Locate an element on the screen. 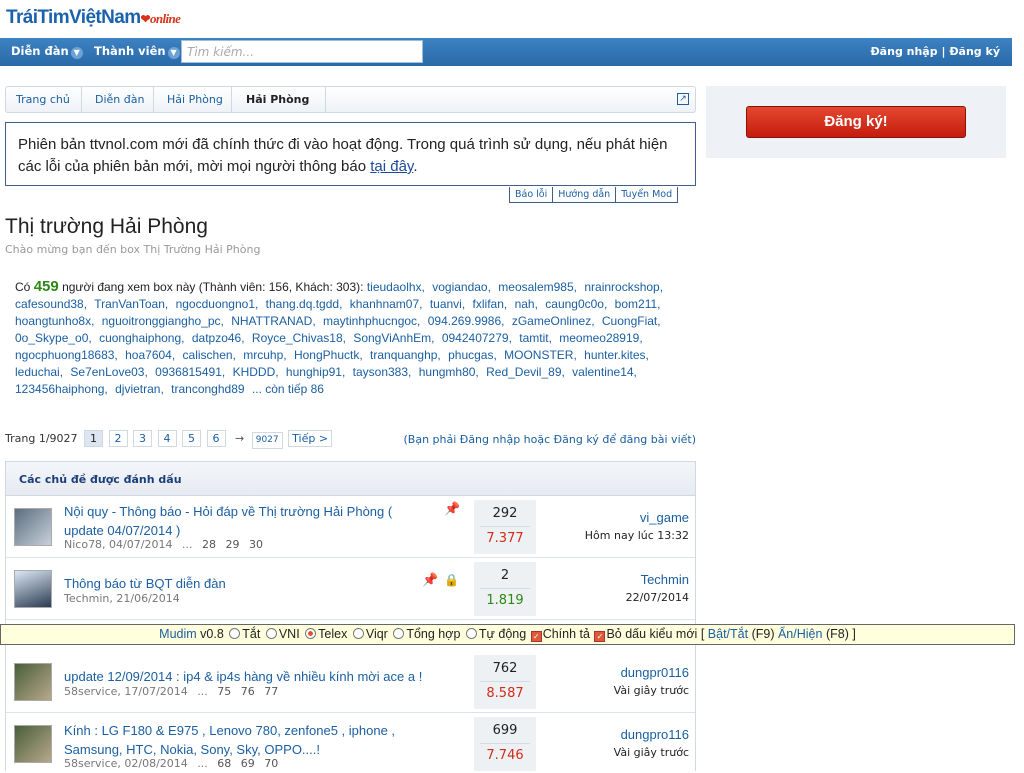 Image resolution: width=1024 pixels, height=773 pixels. popup-icon: ↗ is located at coordinates (683, 99).